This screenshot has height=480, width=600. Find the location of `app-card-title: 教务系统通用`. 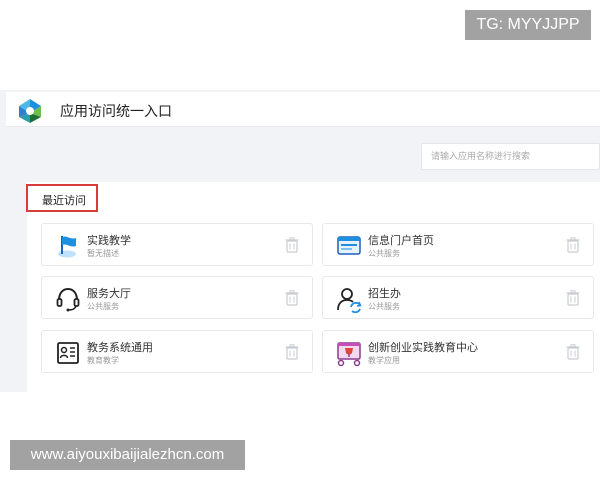

app-card-title: 教务系统通用 is located at coordinates (120, 347).